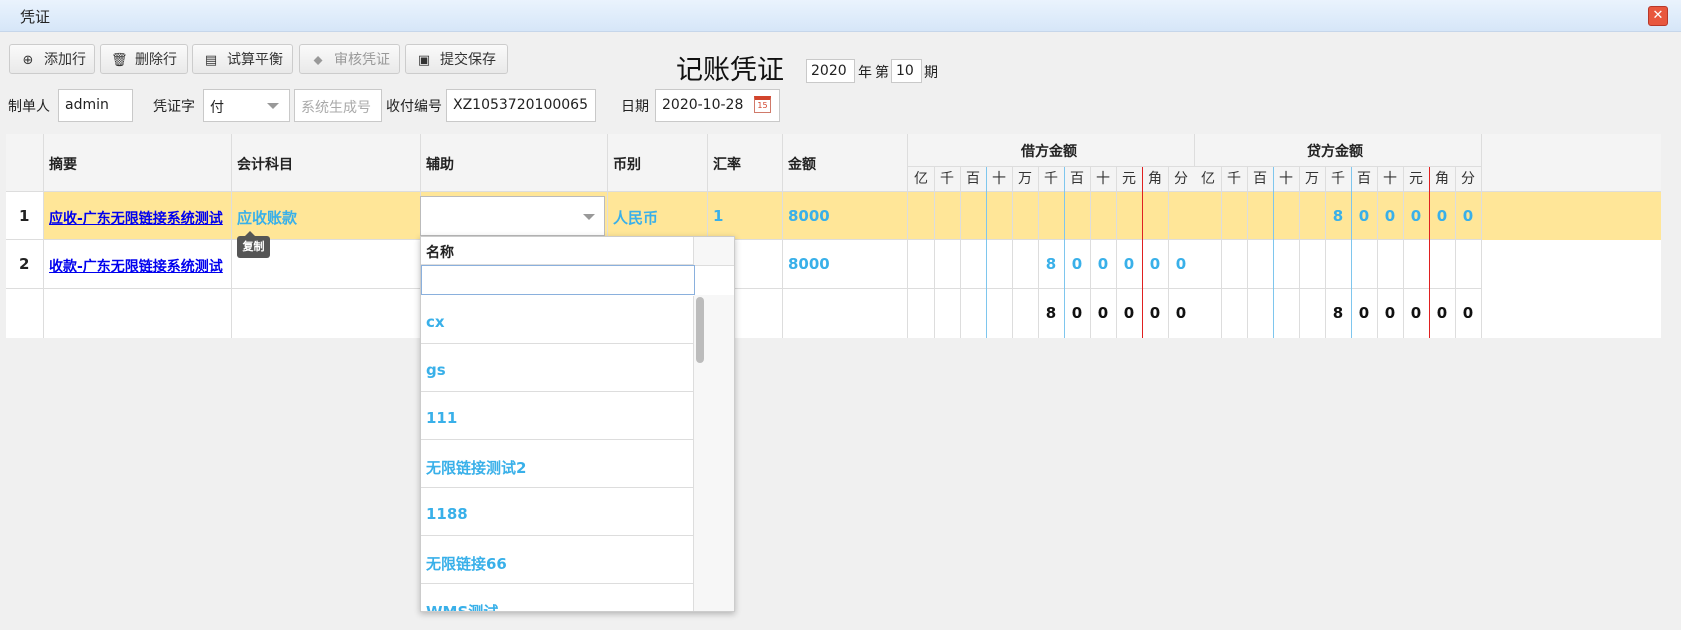 The image size is (1681, 630). Describe the element at coordinates (700, 330) in the screenshot. I see `dropdown-scroll-thumb` at that location.